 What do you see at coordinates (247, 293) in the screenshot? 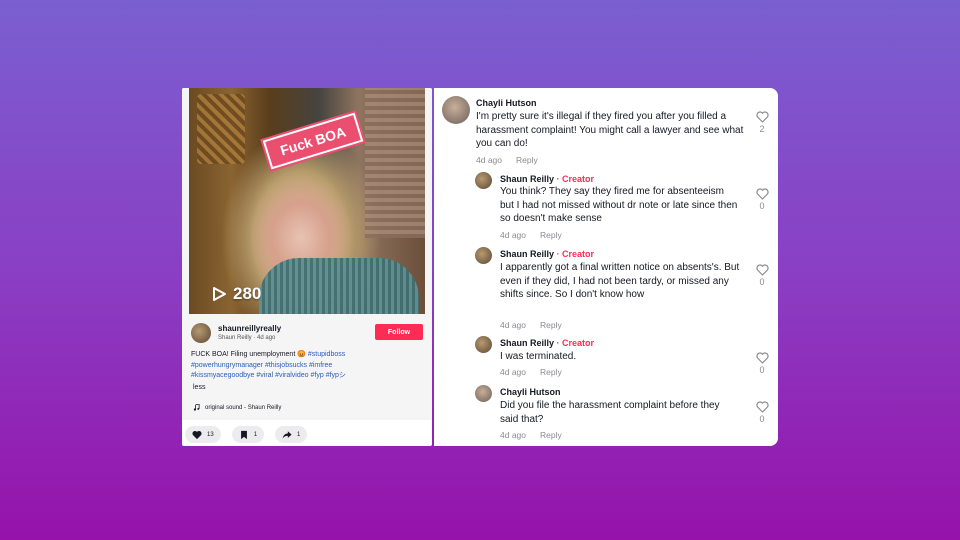
I see `view-count-value: 280` at bounding box center [247, 293].